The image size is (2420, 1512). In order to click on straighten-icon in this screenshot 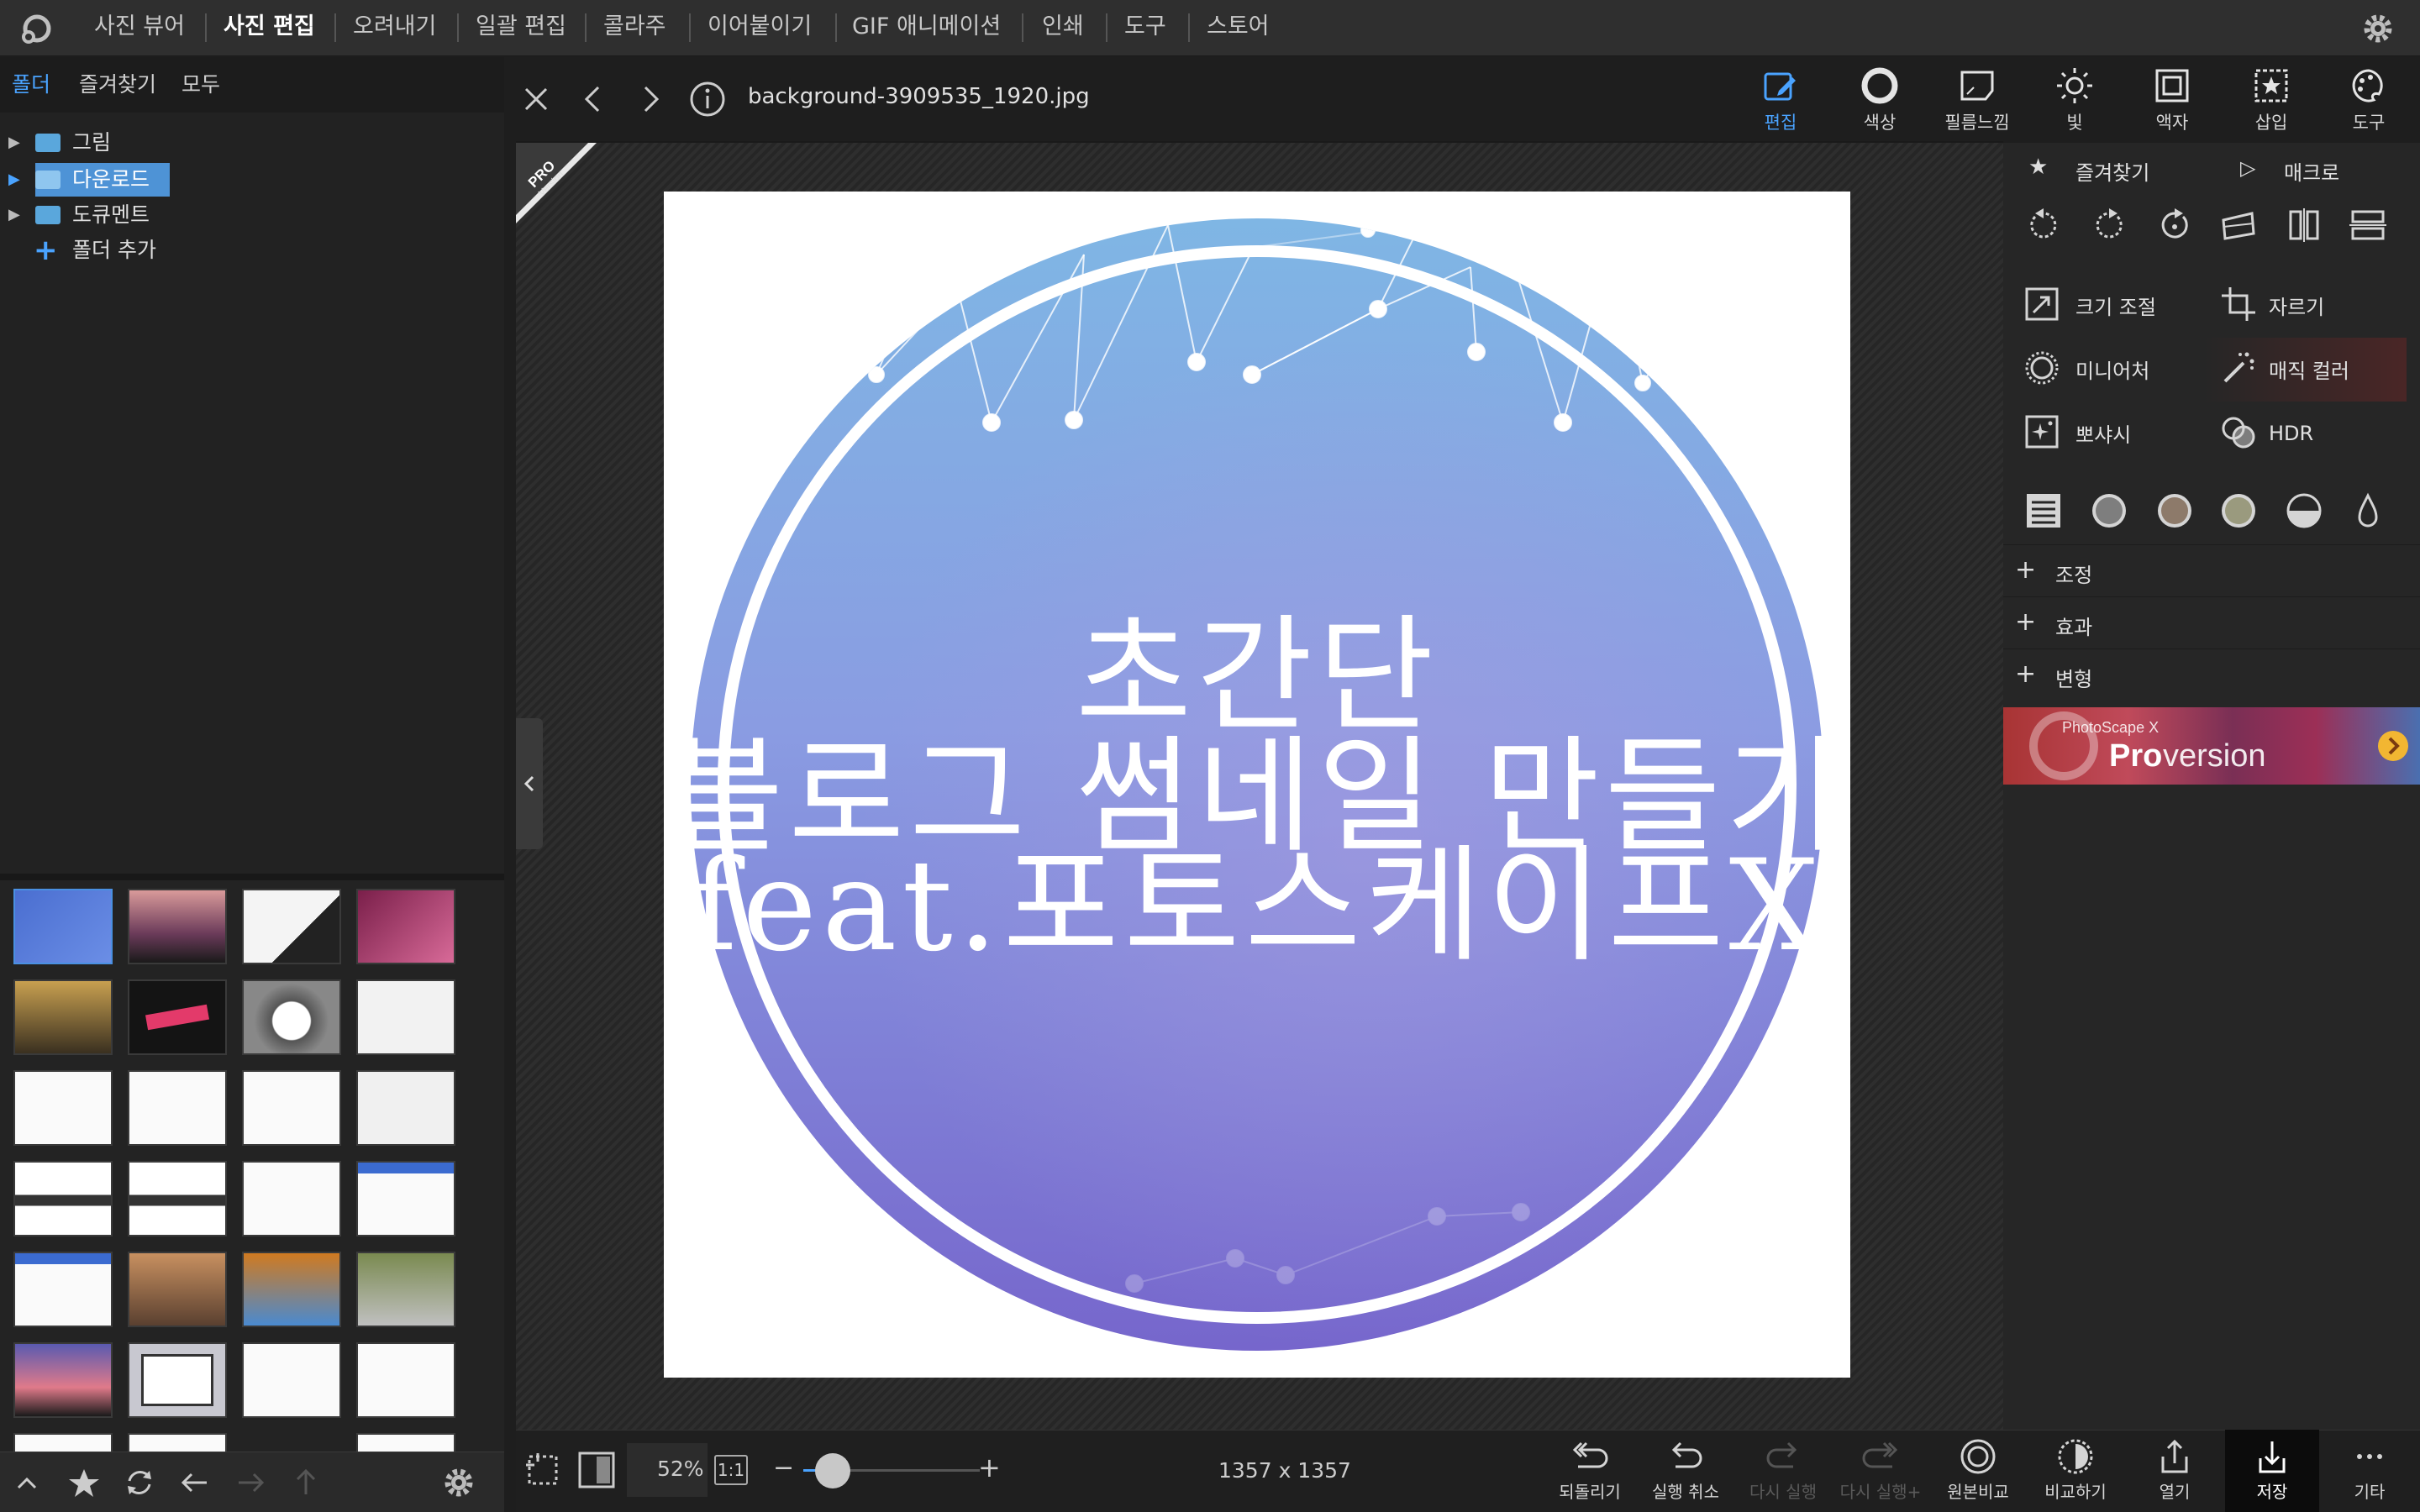, I will do `click(2238, 225)`.